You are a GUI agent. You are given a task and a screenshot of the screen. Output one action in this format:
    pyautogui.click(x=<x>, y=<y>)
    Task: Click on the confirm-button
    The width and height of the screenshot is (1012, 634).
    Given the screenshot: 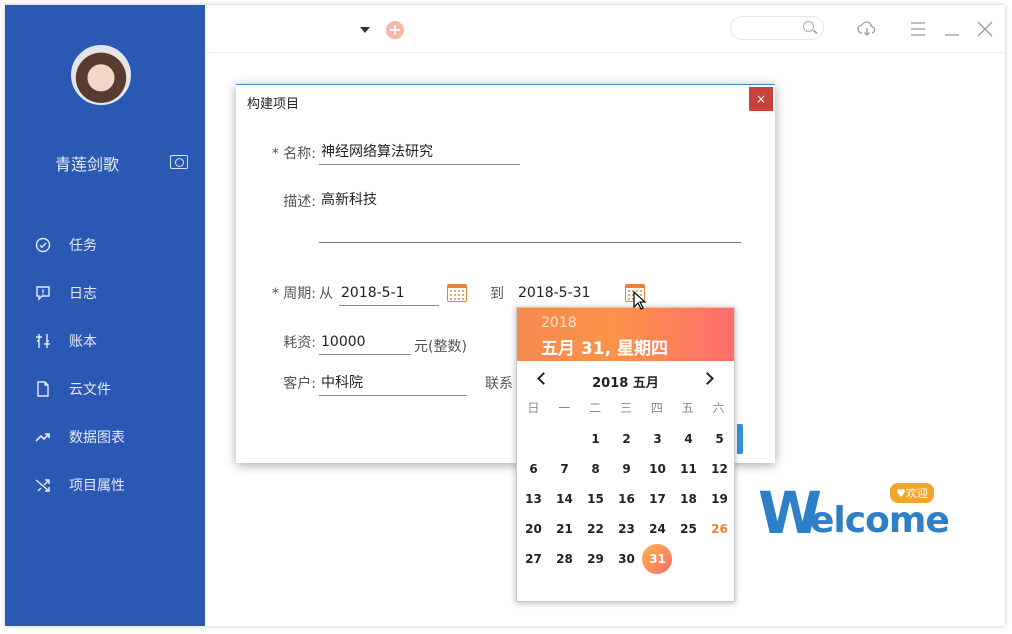 What is the action you would take?
    pyautogui.click(x=740, y=439)
    